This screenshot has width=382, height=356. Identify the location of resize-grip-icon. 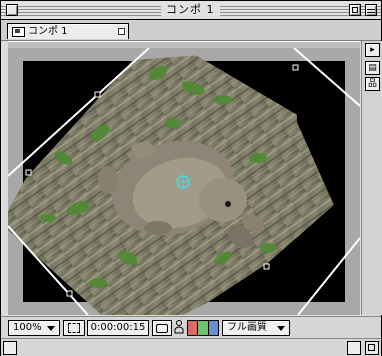
(372, 348).